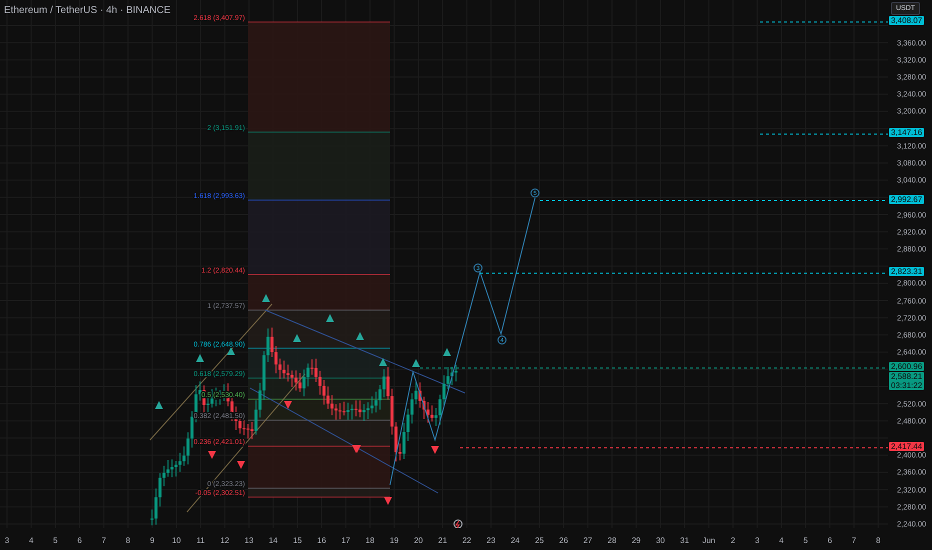 This screenshot has width=932, height=550. Describe the element at coordinates (370, 540) in the screenshot. I see `date-label: 18` at that location.